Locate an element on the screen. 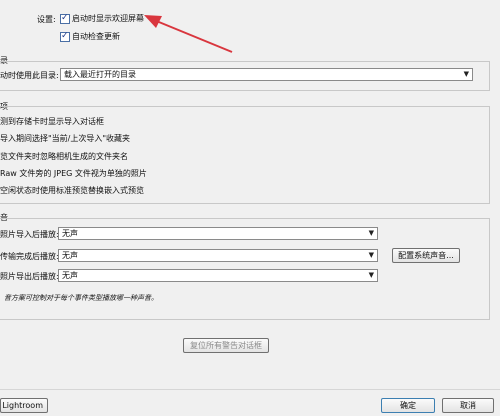 The height and width of the screenshot is (416, 500). sound-export-select: 无声 ▼ is located at coordinates (218, 275).